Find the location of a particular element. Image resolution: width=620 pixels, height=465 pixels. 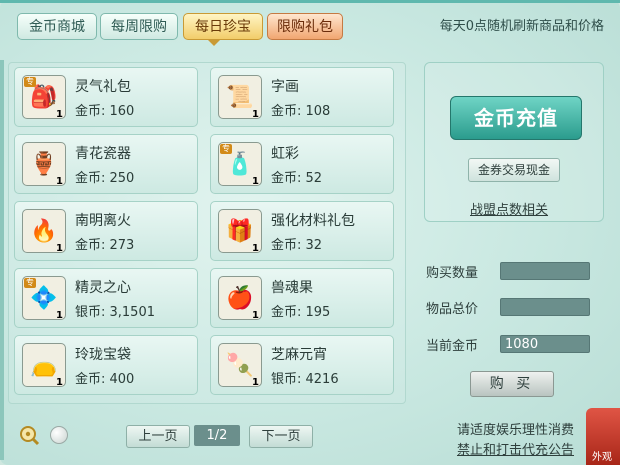

tab-gold-mall: 金币商城 is located at coordinates (57, 26).